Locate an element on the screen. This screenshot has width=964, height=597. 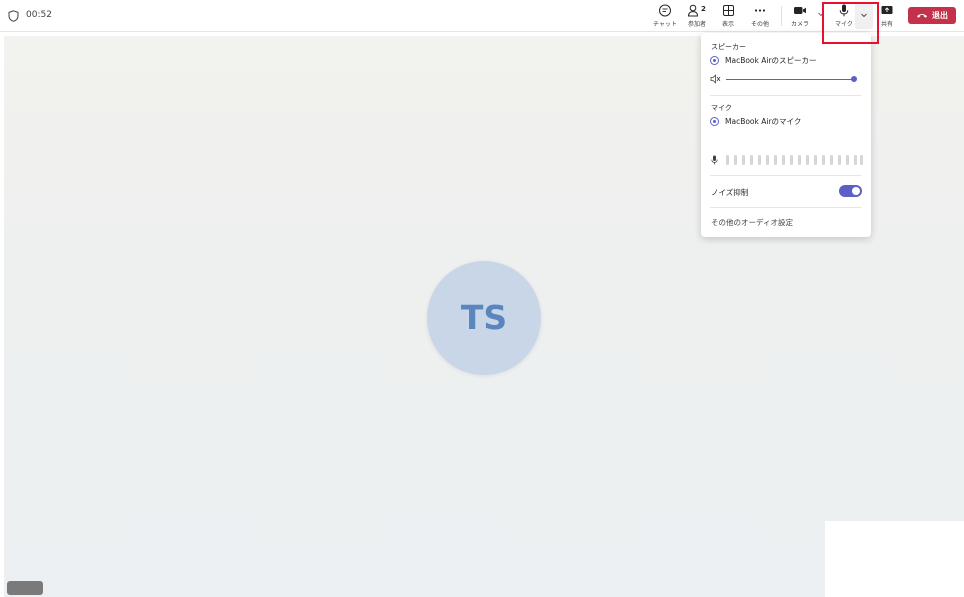
meeting-toolbar: 00:52 チャット 2 参加者 表示 その他 カメラ マイク 共有 退出 is located at coordinates (482, 16).